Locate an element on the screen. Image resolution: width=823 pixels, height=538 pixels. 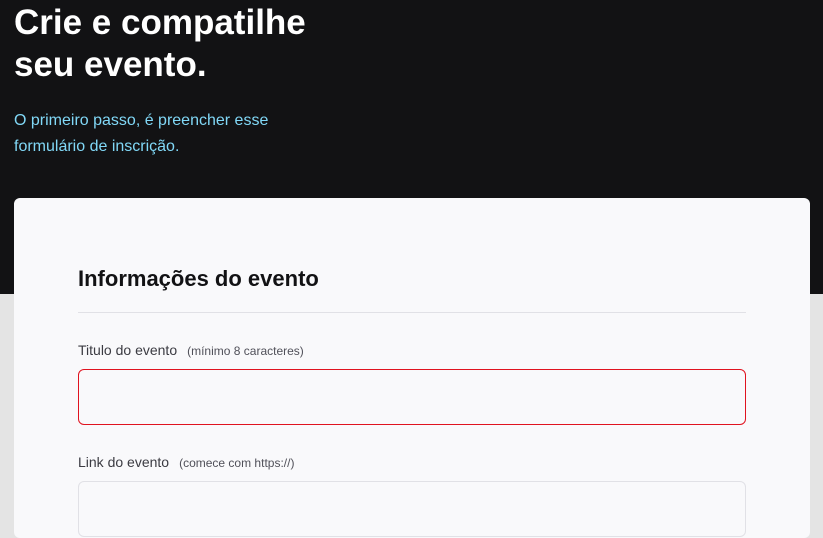
event-link-label: Link do evento (comece com https://) is located at coordinates (186, 462).